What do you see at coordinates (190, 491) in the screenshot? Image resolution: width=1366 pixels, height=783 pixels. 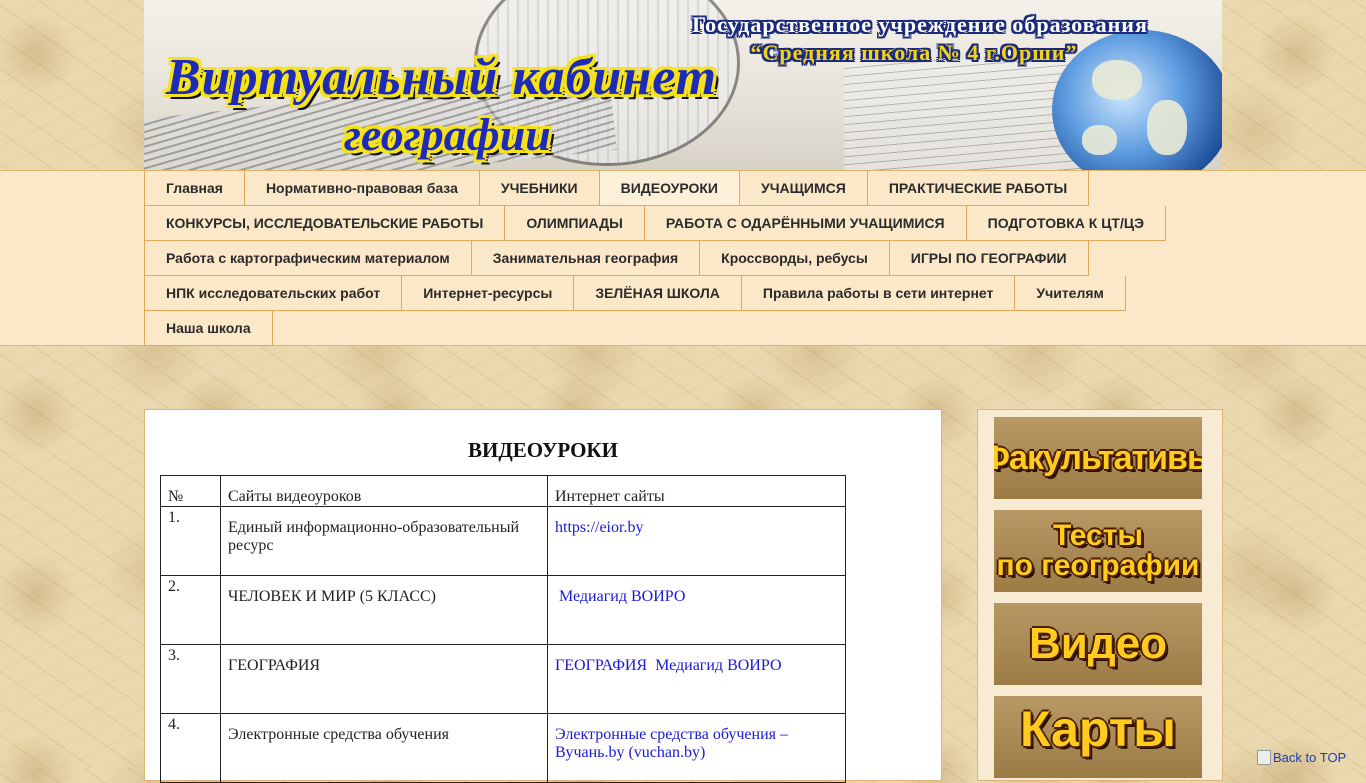 I see `header-number: №` at bounding box center [190, 491].